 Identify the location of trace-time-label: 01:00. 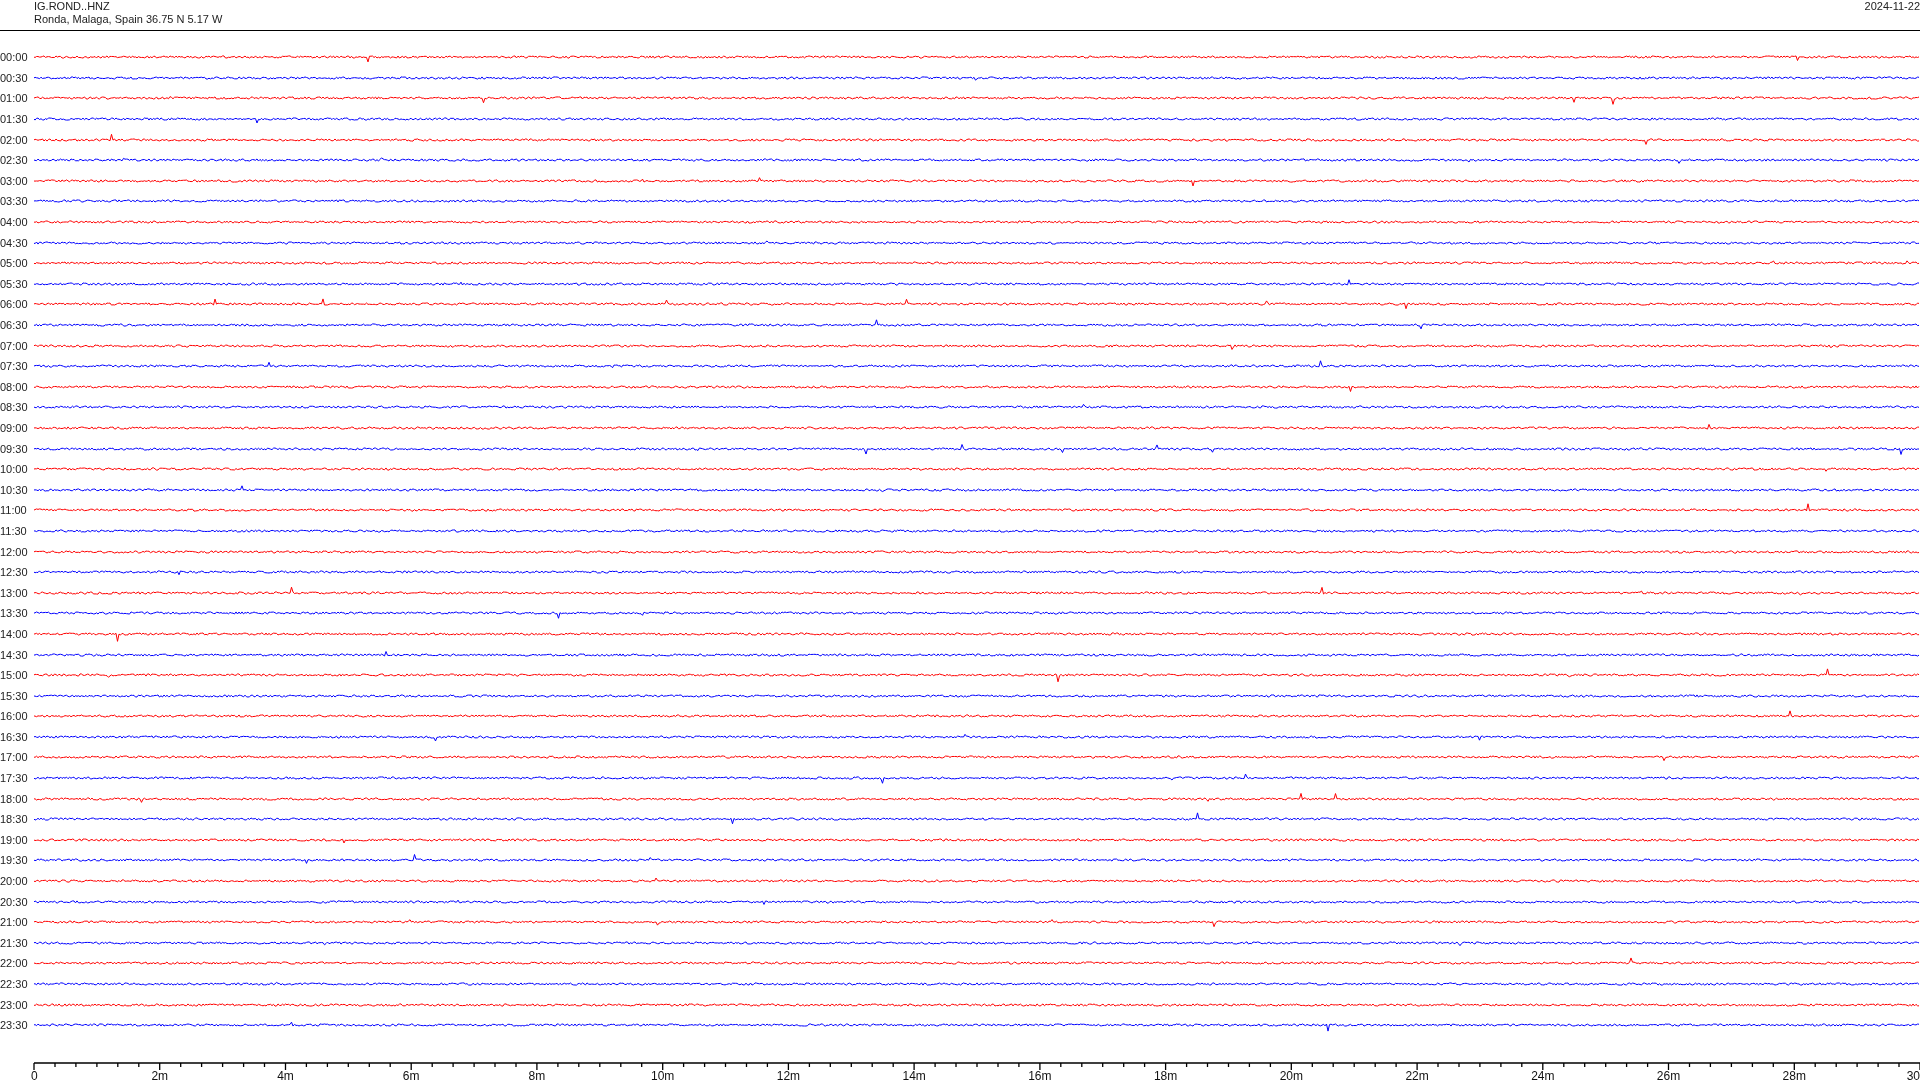
(14, 98).